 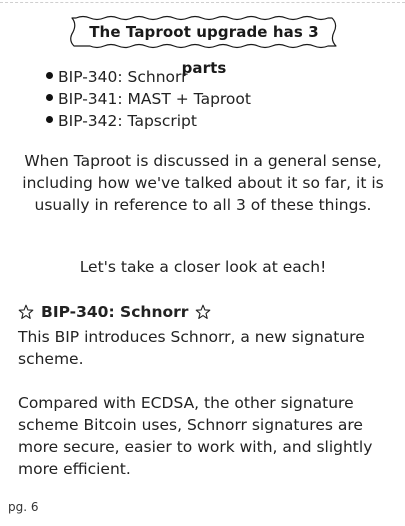 I want to click on section-heading: BIP-340: Schnorr, so click(x=114, y=312).